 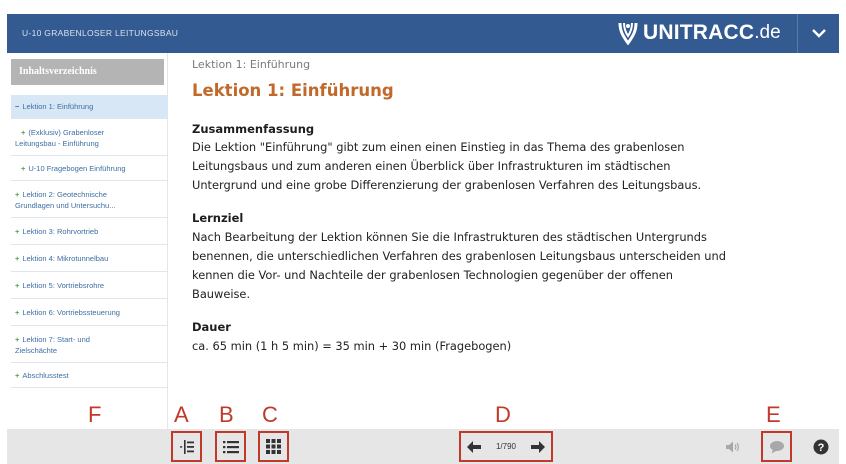 I want to click on page-title: Lektion 1: Einführung, so click(x=293, y=90).